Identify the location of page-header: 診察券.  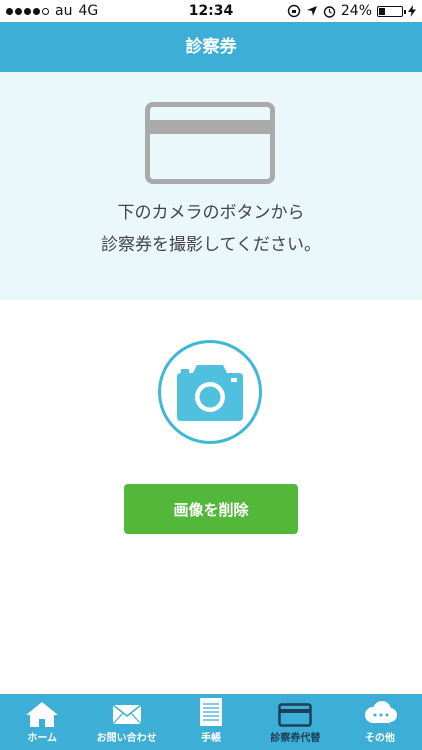
(211, 47).